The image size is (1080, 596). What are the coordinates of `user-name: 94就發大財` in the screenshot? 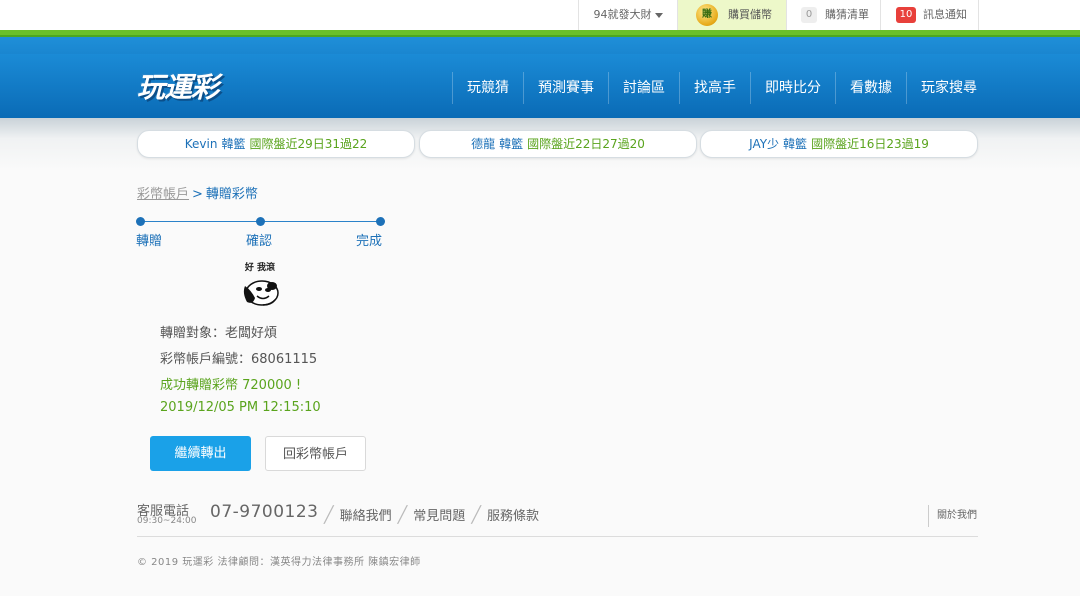 It's located at (622, 14).